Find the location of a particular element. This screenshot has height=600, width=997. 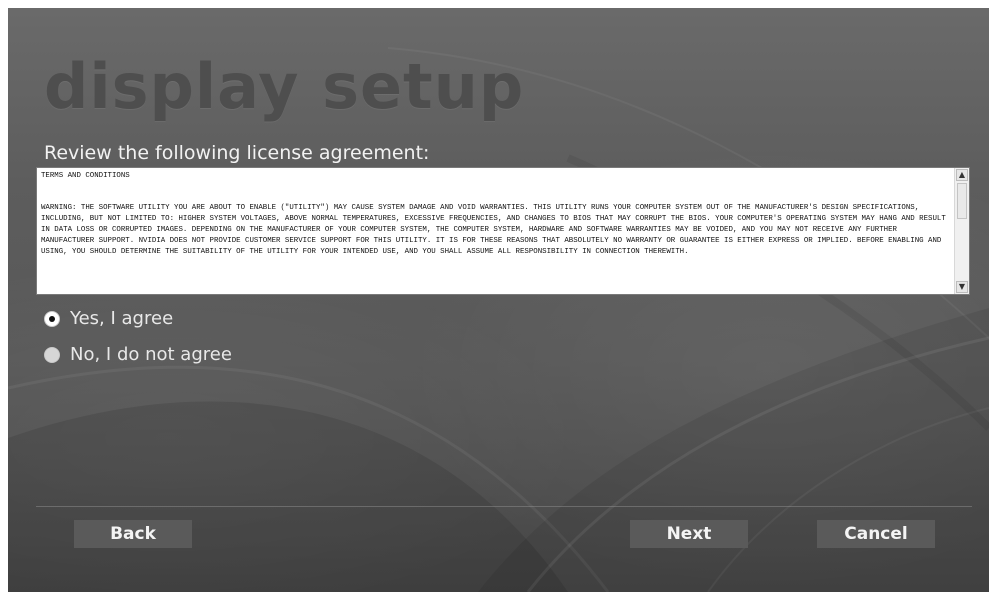

cancel-button: Cancel is located at coordinates (876, 534).